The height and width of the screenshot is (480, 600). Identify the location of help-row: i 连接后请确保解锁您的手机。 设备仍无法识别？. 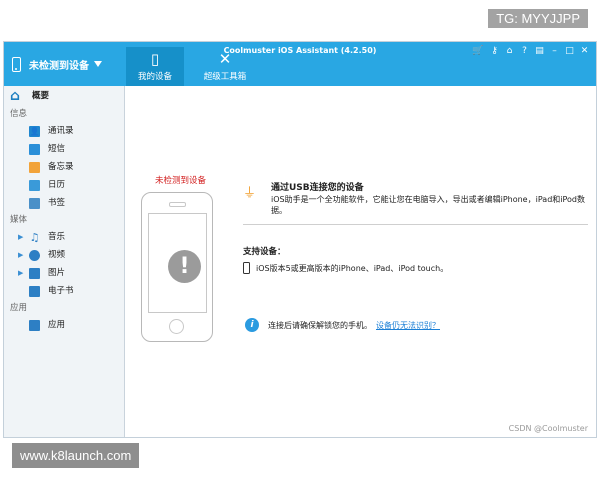
(342, 325).